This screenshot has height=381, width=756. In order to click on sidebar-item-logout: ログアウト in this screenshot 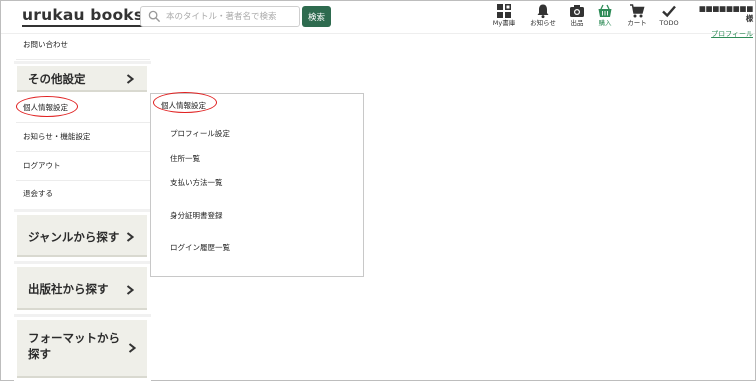, I will do `click(83, 166)`.